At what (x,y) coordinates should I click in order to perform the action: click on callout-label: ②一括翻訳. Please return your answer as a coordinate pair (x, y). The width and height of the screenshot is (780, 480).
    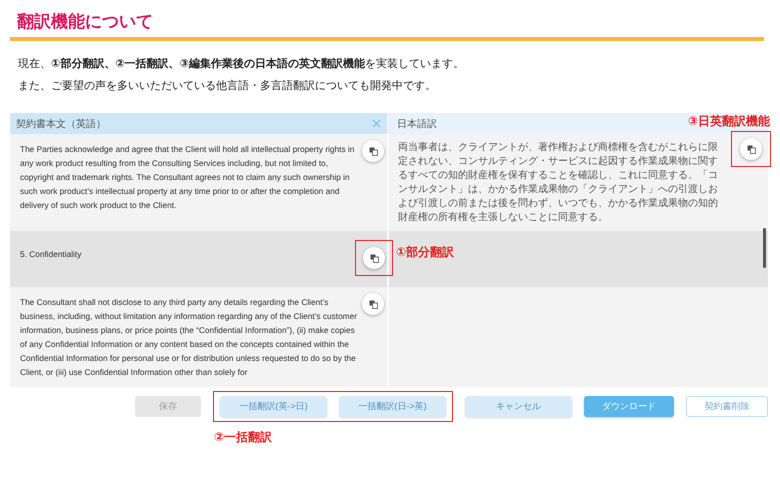
    Looking at the image, I should click on (243, 437).